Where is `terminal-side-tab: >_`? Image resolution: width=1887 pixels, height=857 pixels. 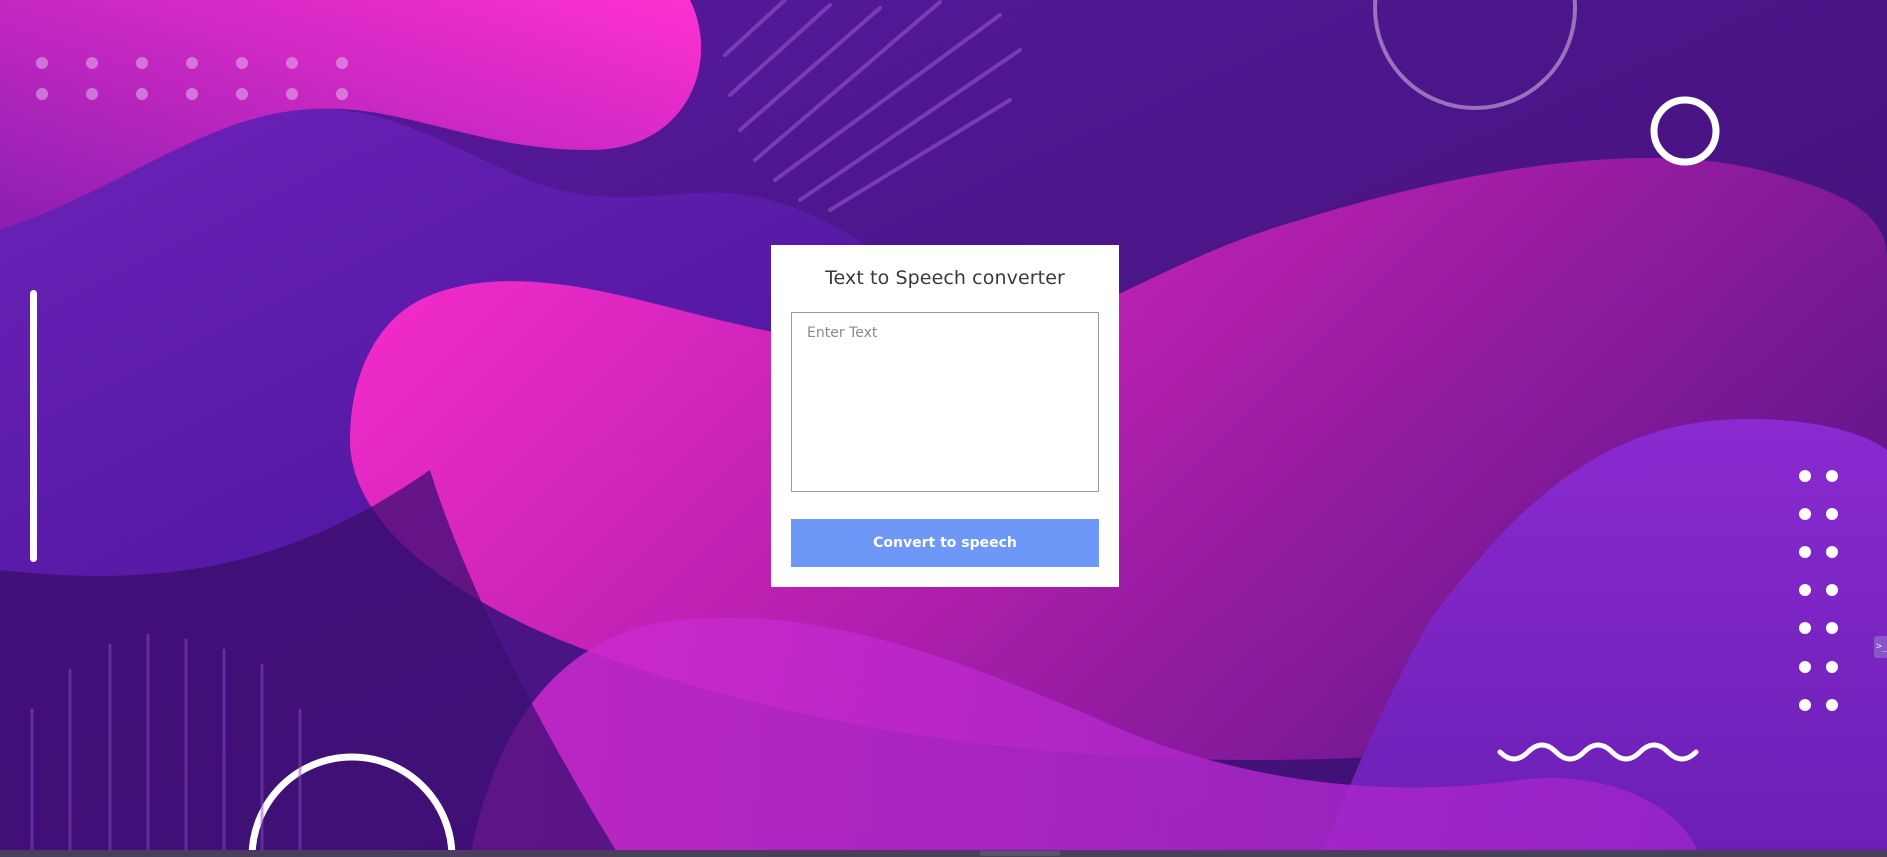
terminal-side-tab: >_ is located at coordinates (1880, 647).